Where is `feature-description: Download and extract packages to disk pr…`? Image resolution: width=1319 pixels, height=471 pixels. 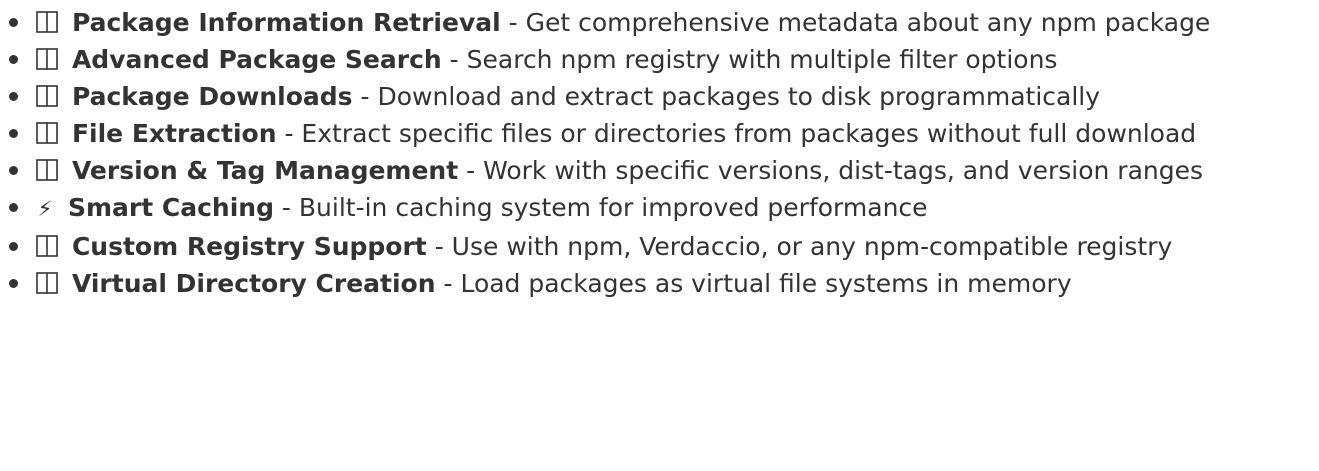 feature-description: Download and extract packages to disk pr… is located at coordinates (739, 96).